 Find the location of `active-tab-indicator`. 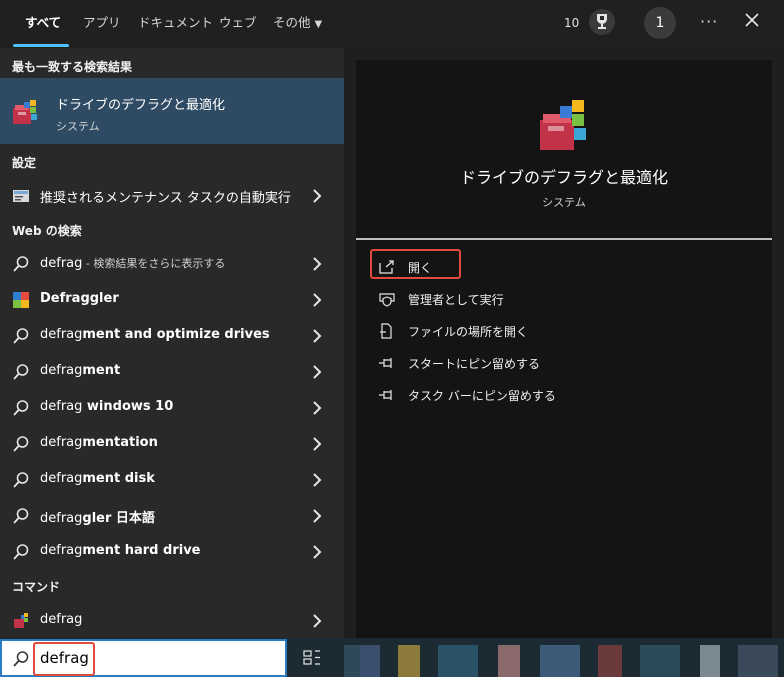

active-tab-indicator is located at coordinates (41, 45).